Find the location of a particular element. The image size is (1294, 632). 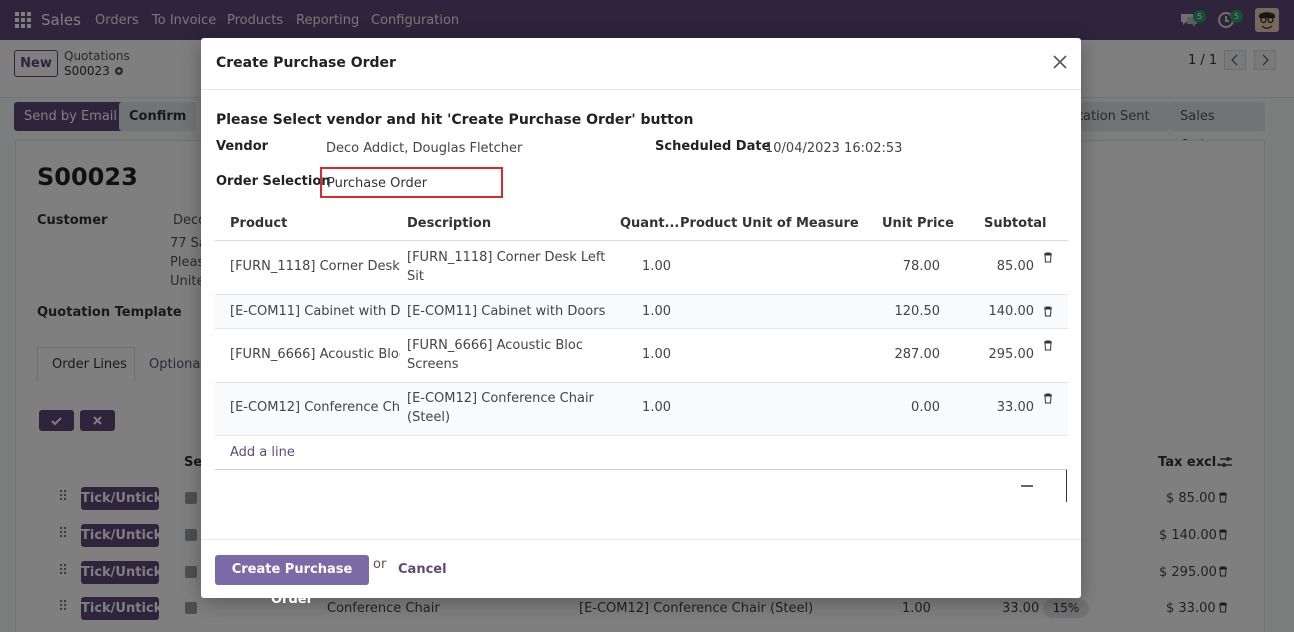

scheduled-date-field: 10/04/2023 16:02:53 is located at coordinates (833, 148).